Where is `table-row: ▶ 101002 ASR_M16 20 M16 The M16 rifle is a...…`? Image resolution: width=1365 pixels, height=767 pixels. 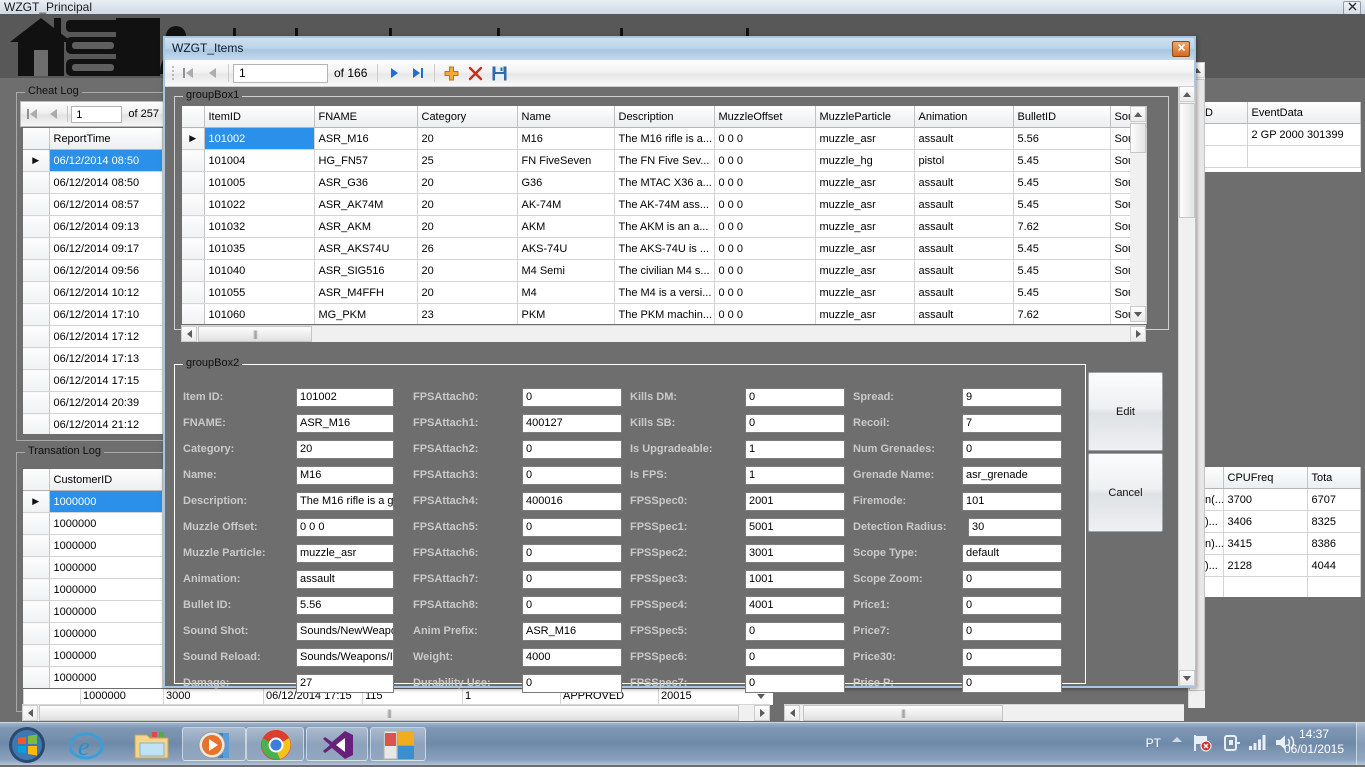
table-row: ▶ 101002 ASR_M16 20 M16 The M16 rifle is a...… is located at coordinates (664, 138).